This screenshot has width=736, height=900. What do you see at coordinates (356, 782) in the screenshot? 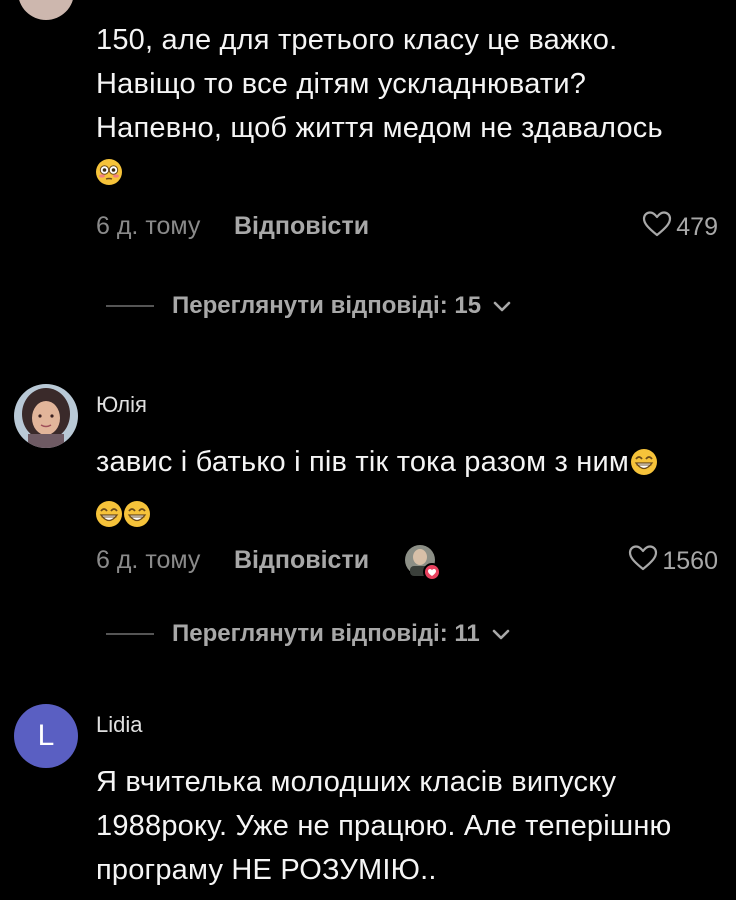
I see `comment-line: Я вчителька молодших класів випуску` at bounding box center [356, 782].